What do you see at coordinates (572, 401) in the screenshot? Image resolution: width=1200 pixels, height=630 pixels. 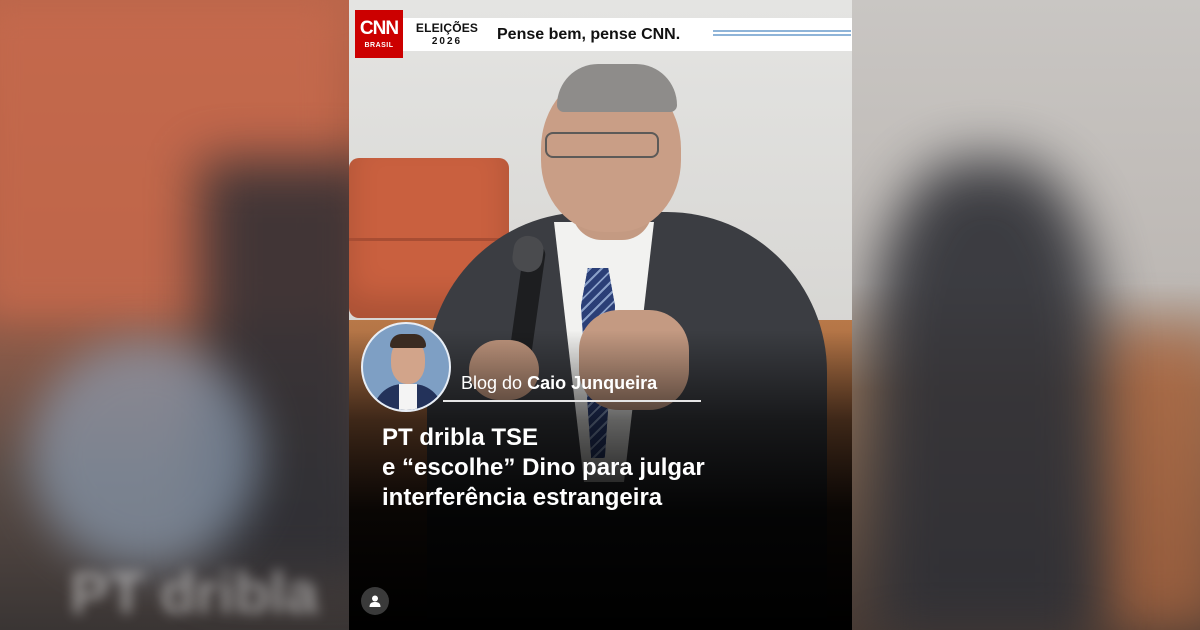 I see `byline-divider` at bounding box center [572, 401].